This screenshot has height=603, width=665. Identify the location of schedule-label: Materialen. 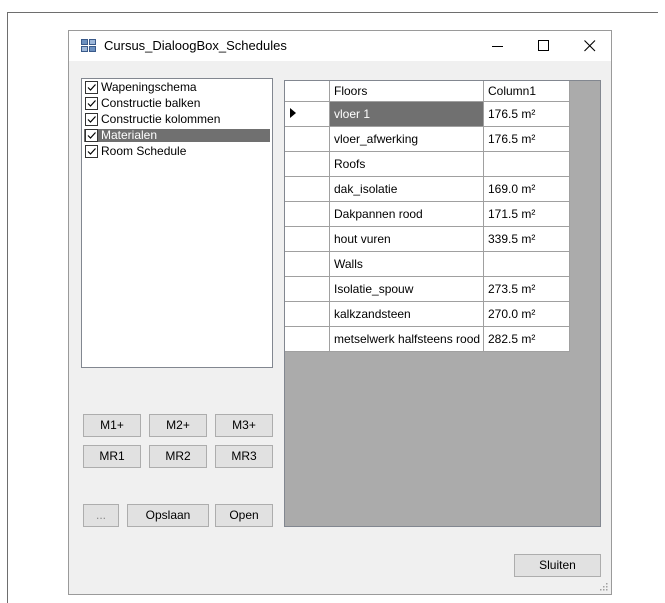
(129, 135).